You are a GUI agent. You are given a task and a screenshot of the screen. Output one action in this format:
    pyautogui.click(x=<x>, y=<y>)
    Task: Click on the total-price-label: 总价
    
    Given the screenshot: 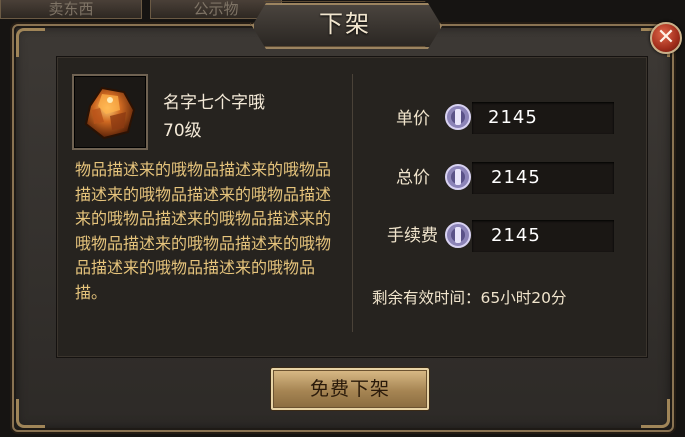 What is the action you would take?
    pyautogui.click(x=413, y=178)
    